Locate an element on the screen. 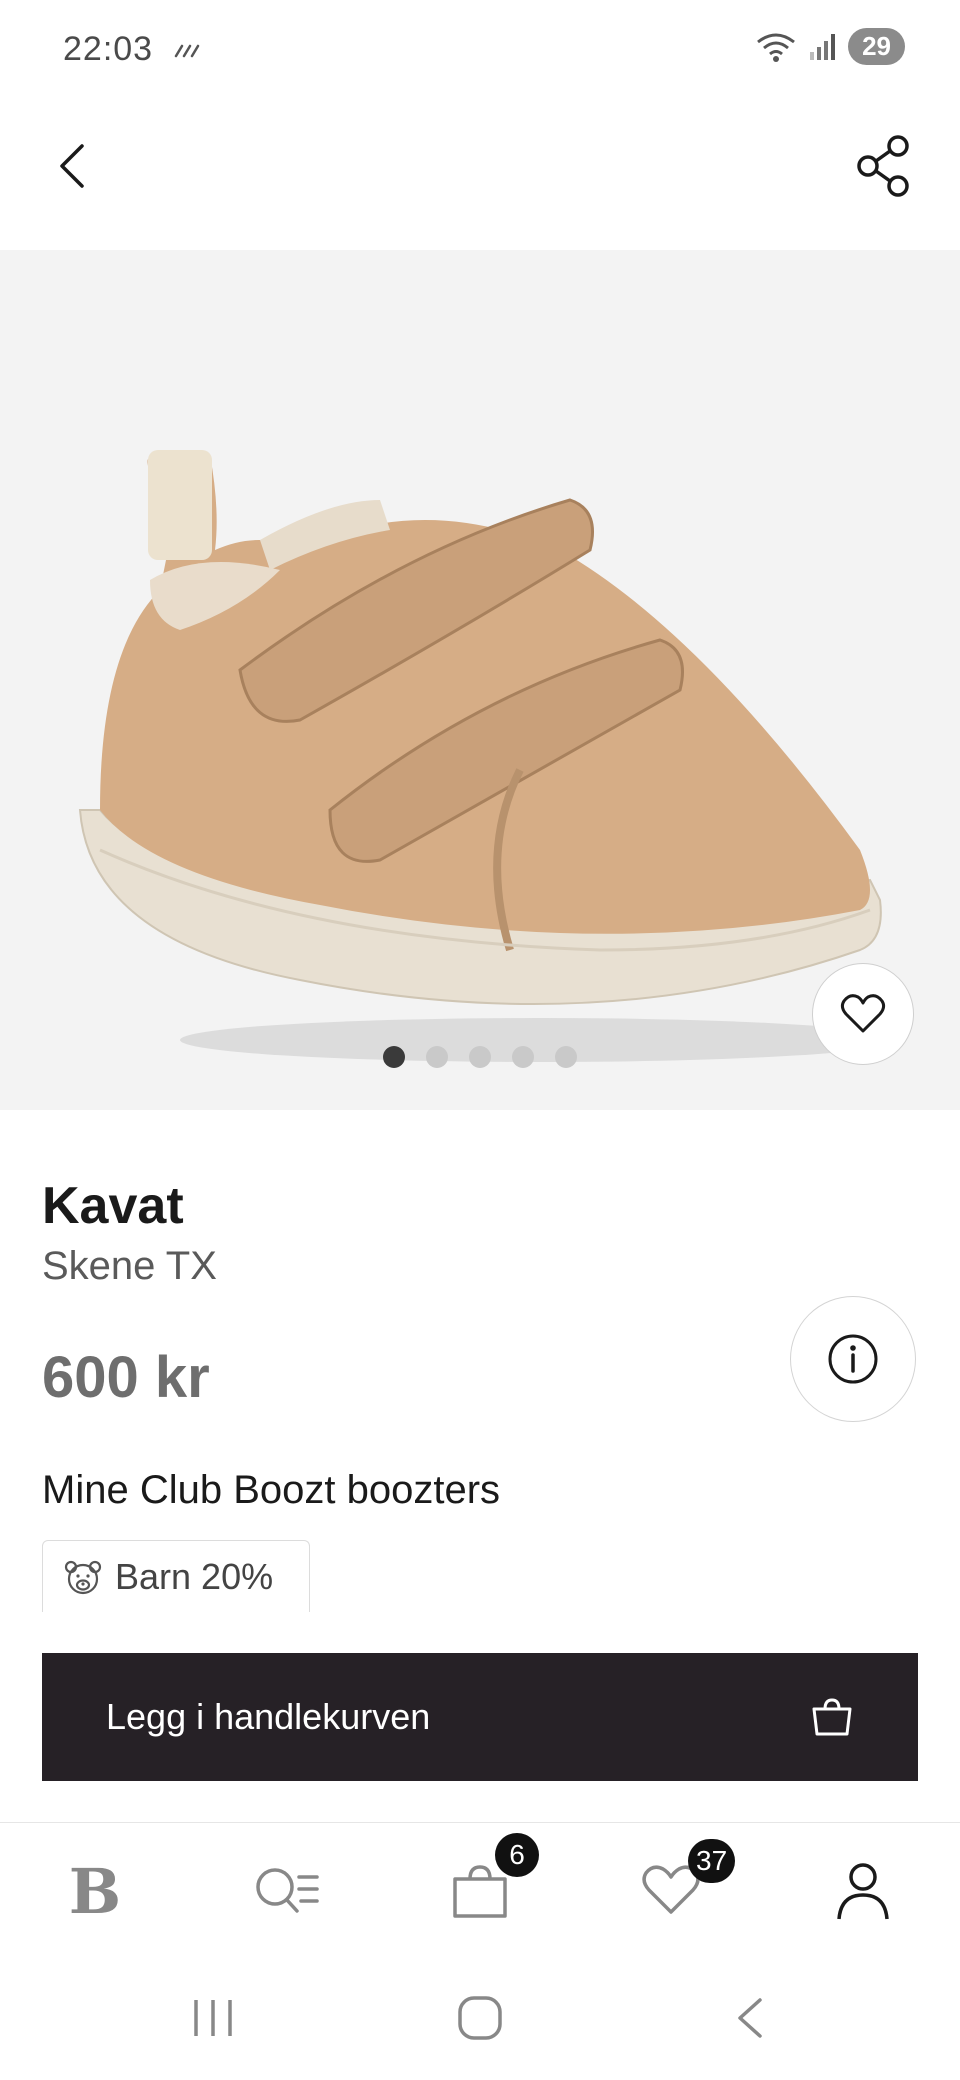 The height and width of the screenshot is (2080, 960). club-chip-label: Barn 20% is located at coordinates (194, 1576).